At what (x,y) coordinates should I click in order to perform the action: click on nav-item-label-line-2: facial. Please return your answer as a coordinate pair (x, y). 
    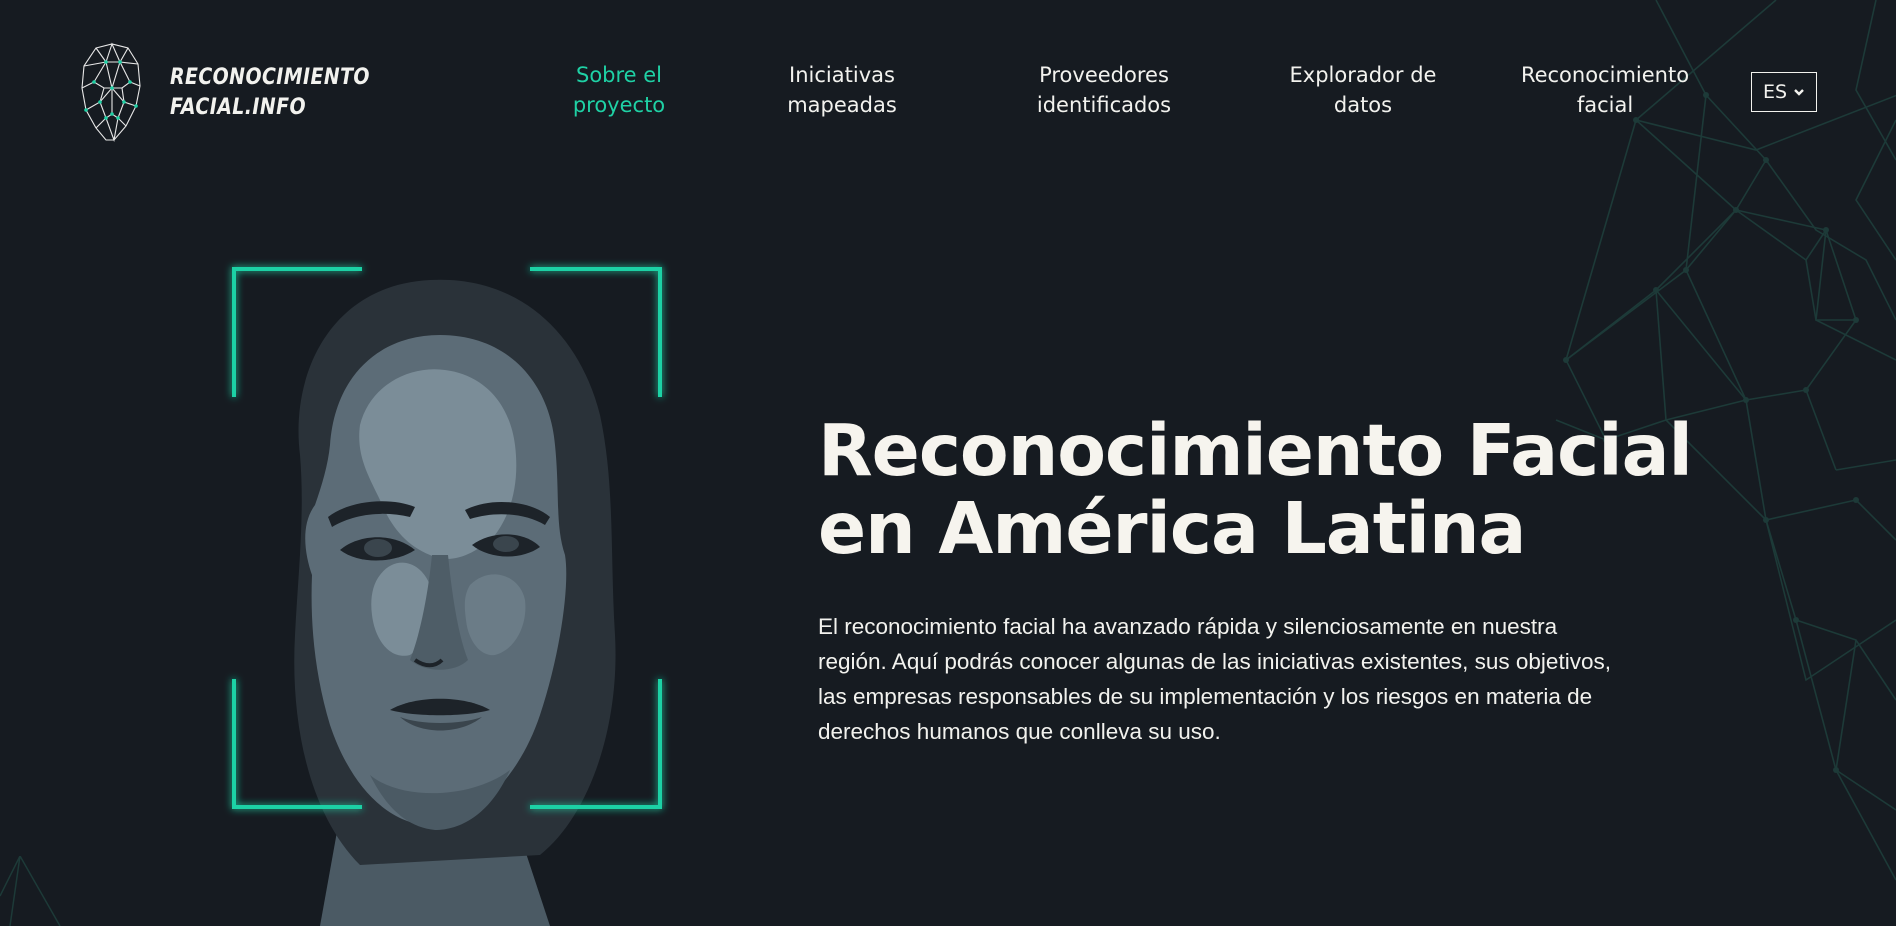
    Looking at the image, I should click on (1605, 105).